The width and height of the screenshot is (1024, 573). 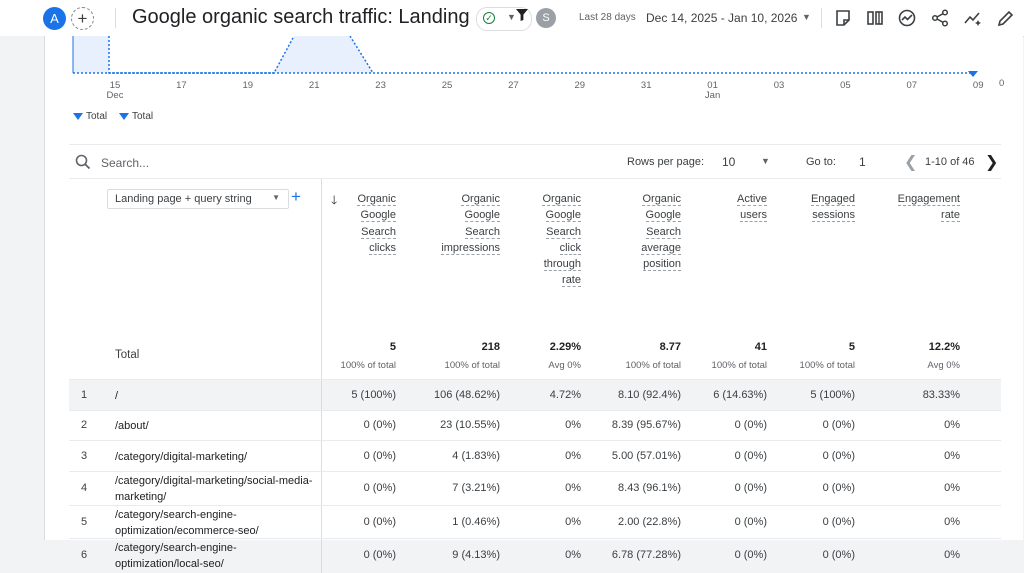 I want to click on column-header-text: Engagement, so click(x=928, y=199).